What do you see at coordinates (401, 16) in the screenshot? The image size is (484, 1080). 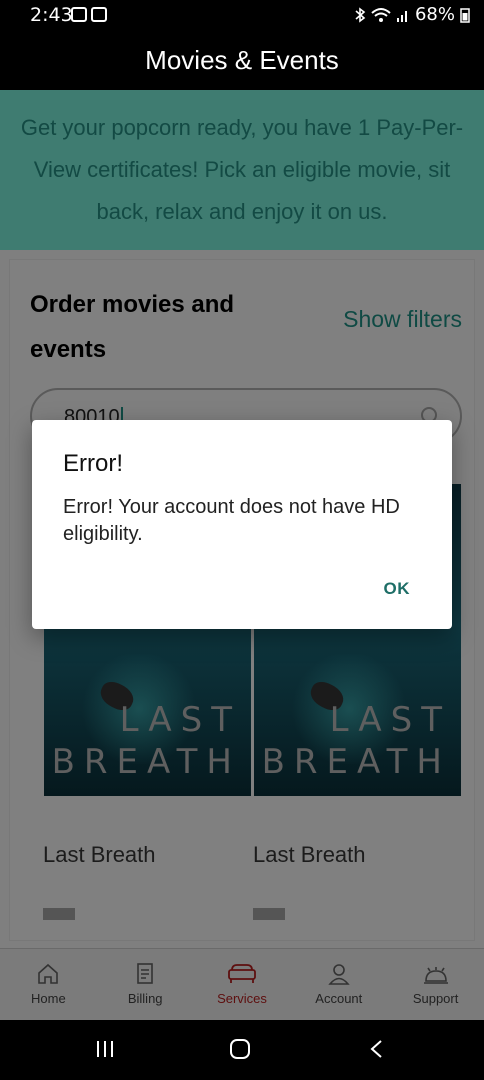 I see `signal-icon` at bounding box center [401, 16].